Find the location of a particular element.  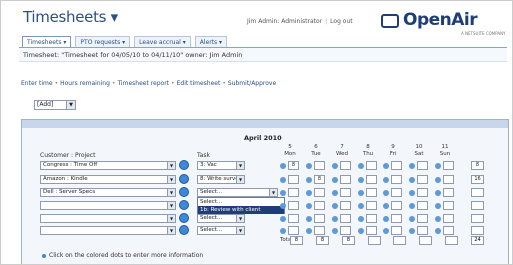

logout-link: Log out is located at coordinates (341, 21).